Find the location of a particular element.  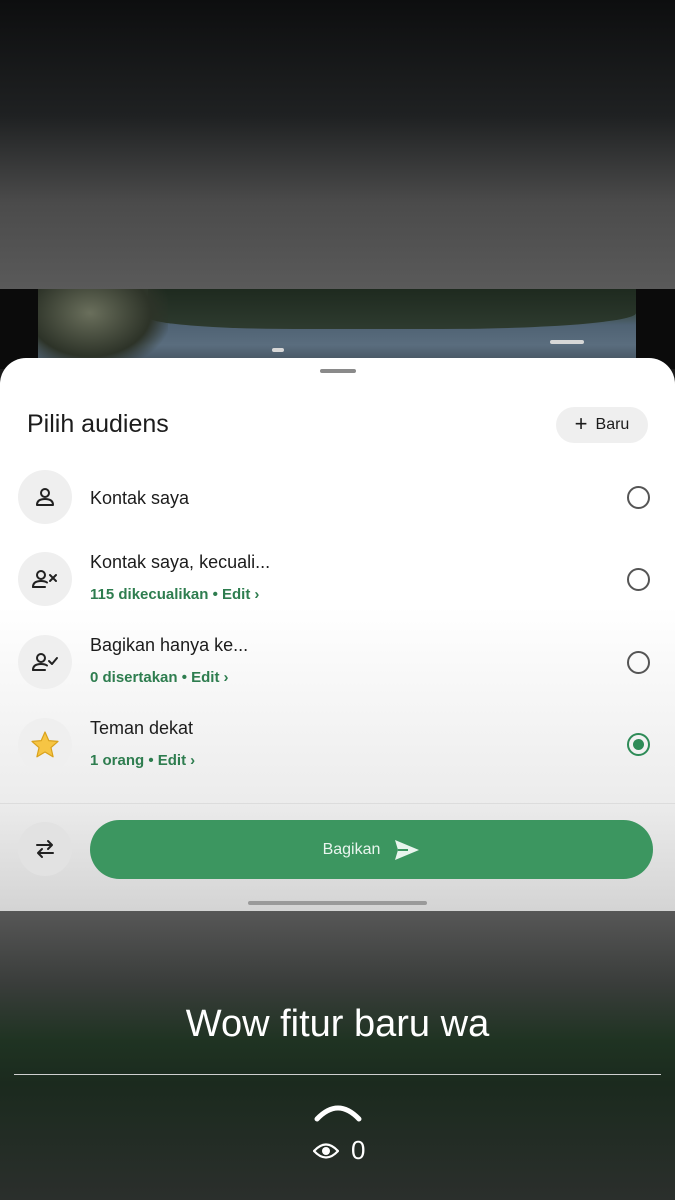

audience-option-close-friends: Teman dekat 1 orang • Edit › is located at coordinates (337, 746).